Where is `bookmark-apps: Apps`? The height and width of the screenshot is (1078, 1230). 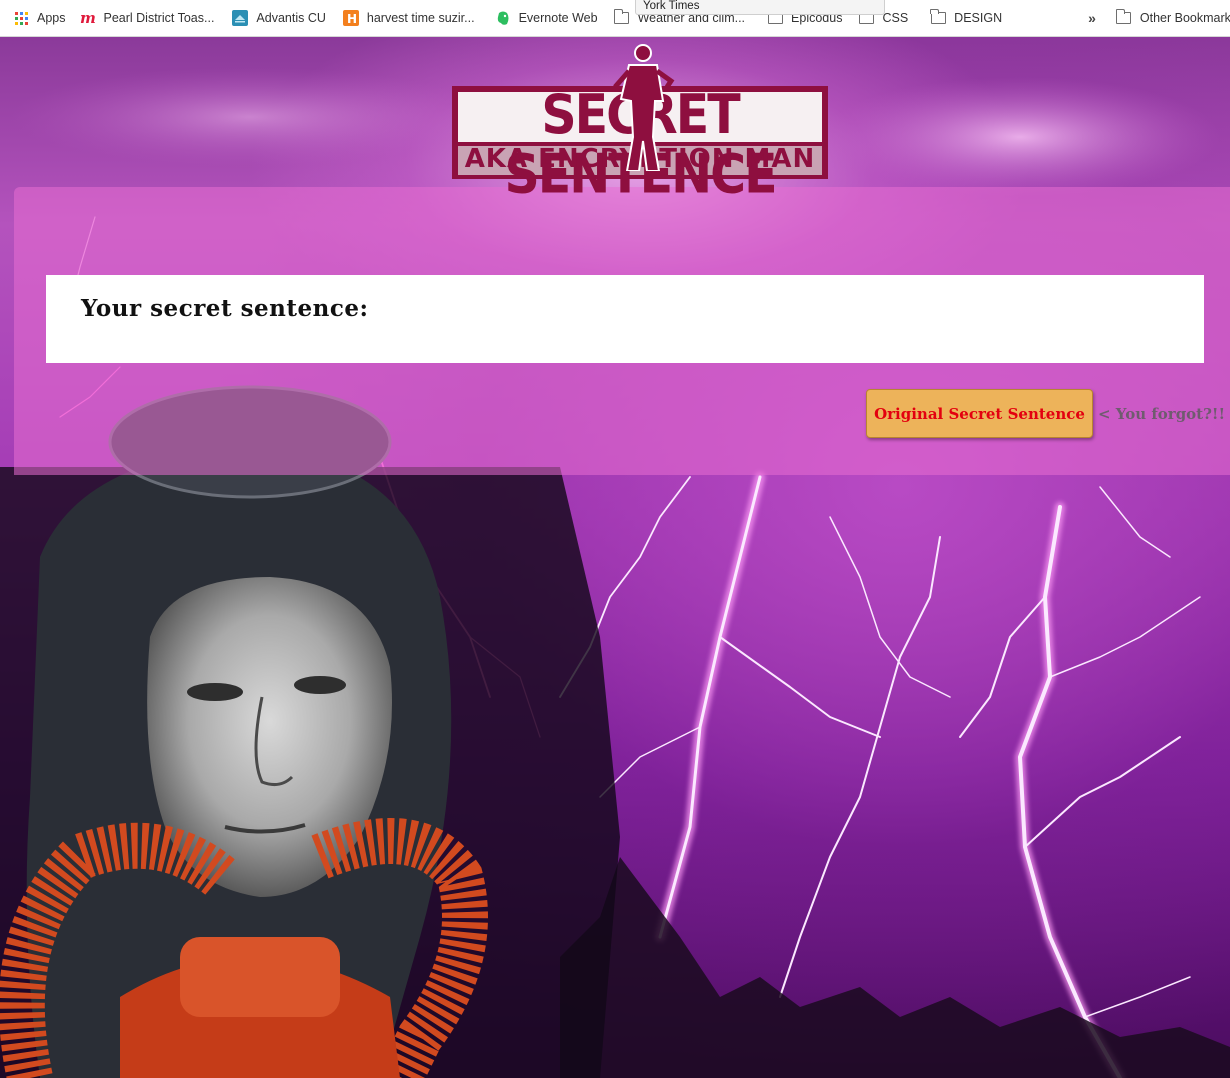
bookmark-apps: Apps is located at coordinates (39, 18).